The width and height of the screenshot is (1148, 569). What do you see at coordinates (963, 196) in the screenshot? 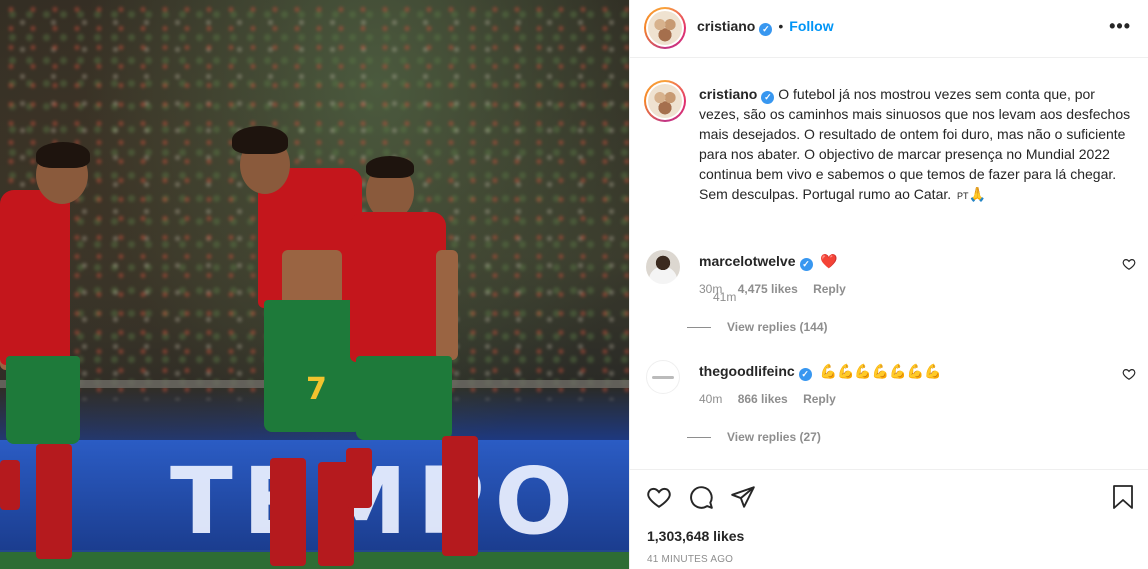
I see `flag-pt-icon: PT` at bounding box center [963, 196].